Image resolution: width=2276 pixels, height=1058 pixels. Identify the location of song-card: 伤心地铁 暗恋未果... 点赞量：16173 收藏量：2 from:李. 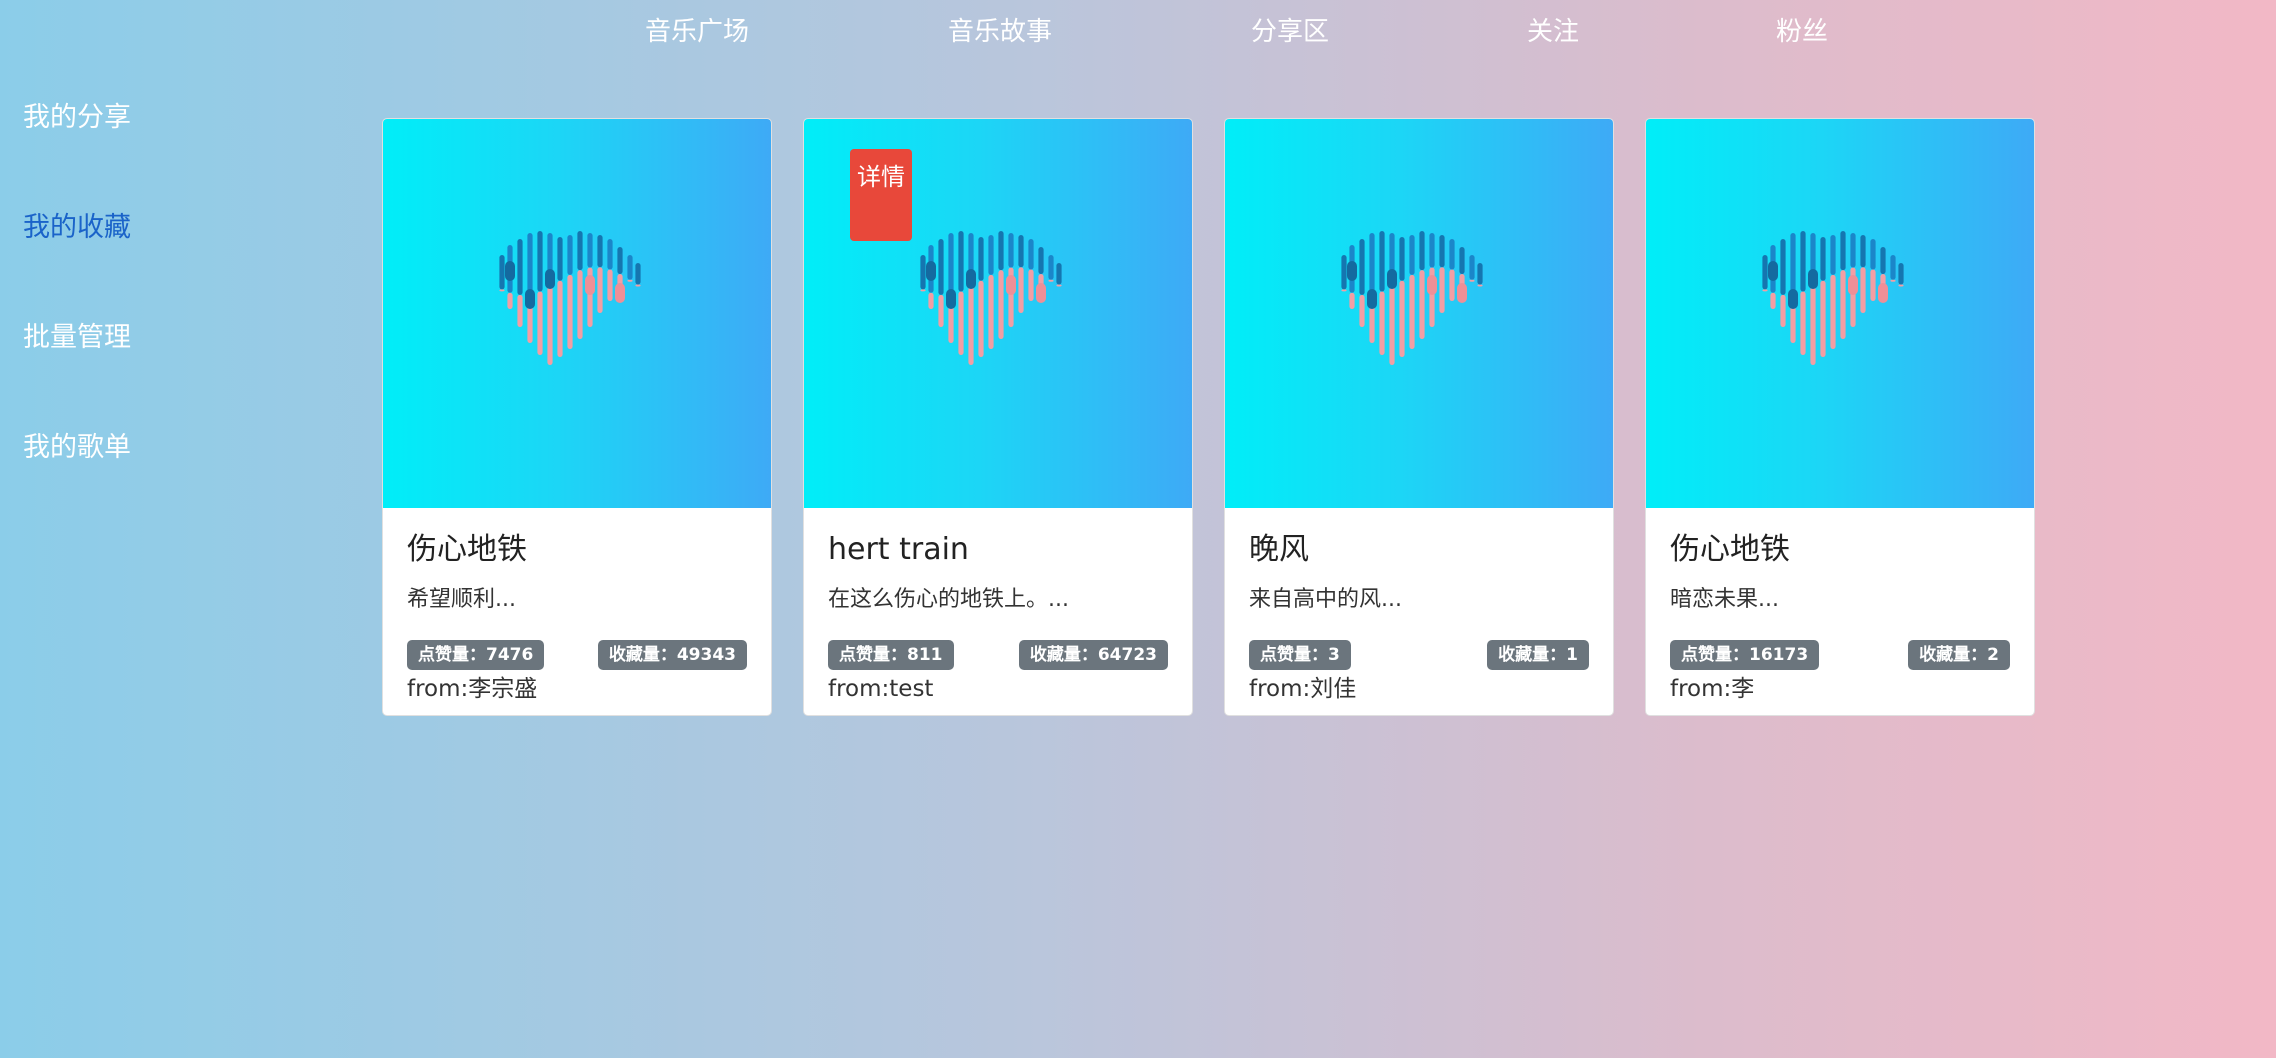
(1840, 417).